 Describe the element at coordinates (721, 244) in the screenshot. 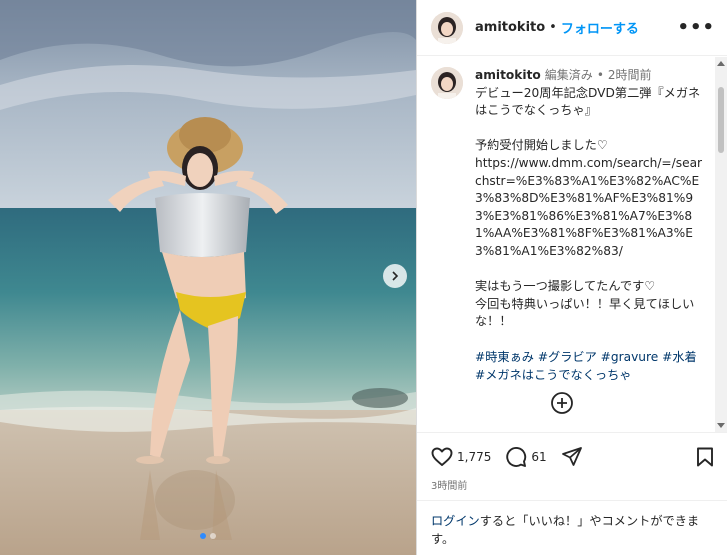

I see `scrollbar` at that location.